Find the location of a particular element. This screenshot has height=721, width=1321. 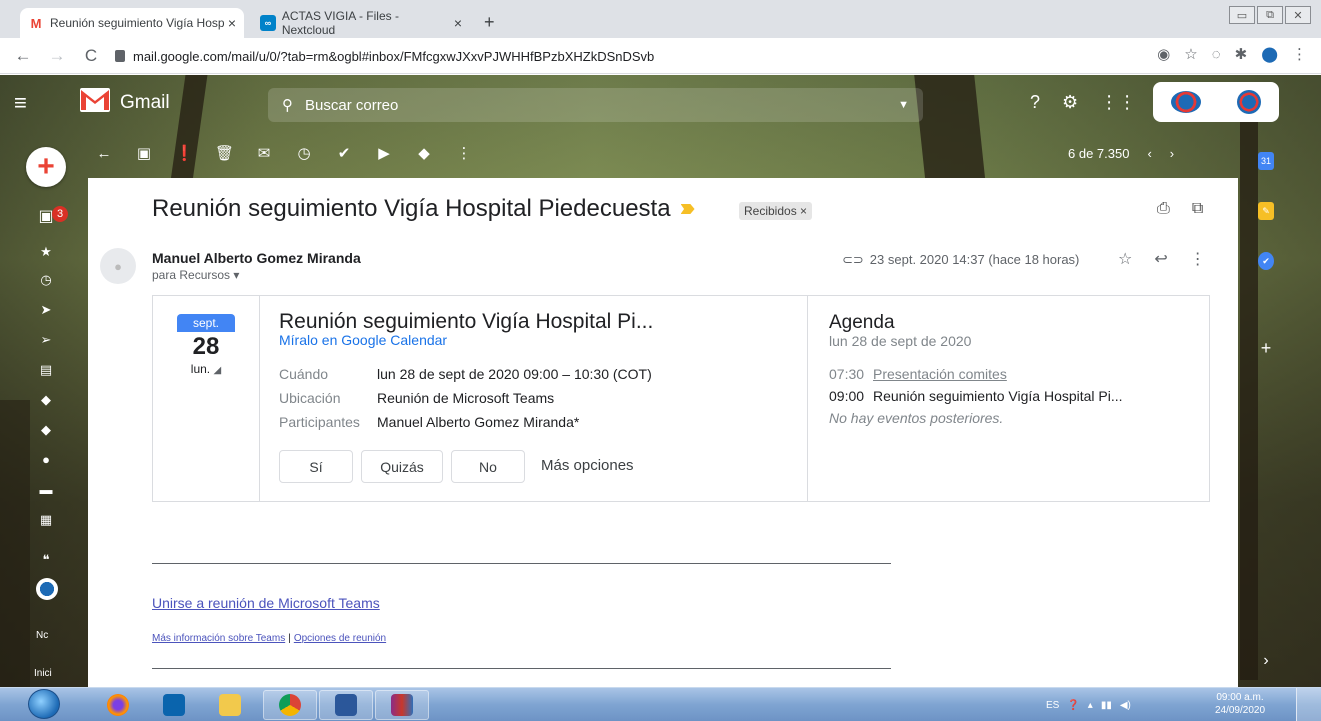

sent-icon: ➢ is located at coordinates (46, 340).